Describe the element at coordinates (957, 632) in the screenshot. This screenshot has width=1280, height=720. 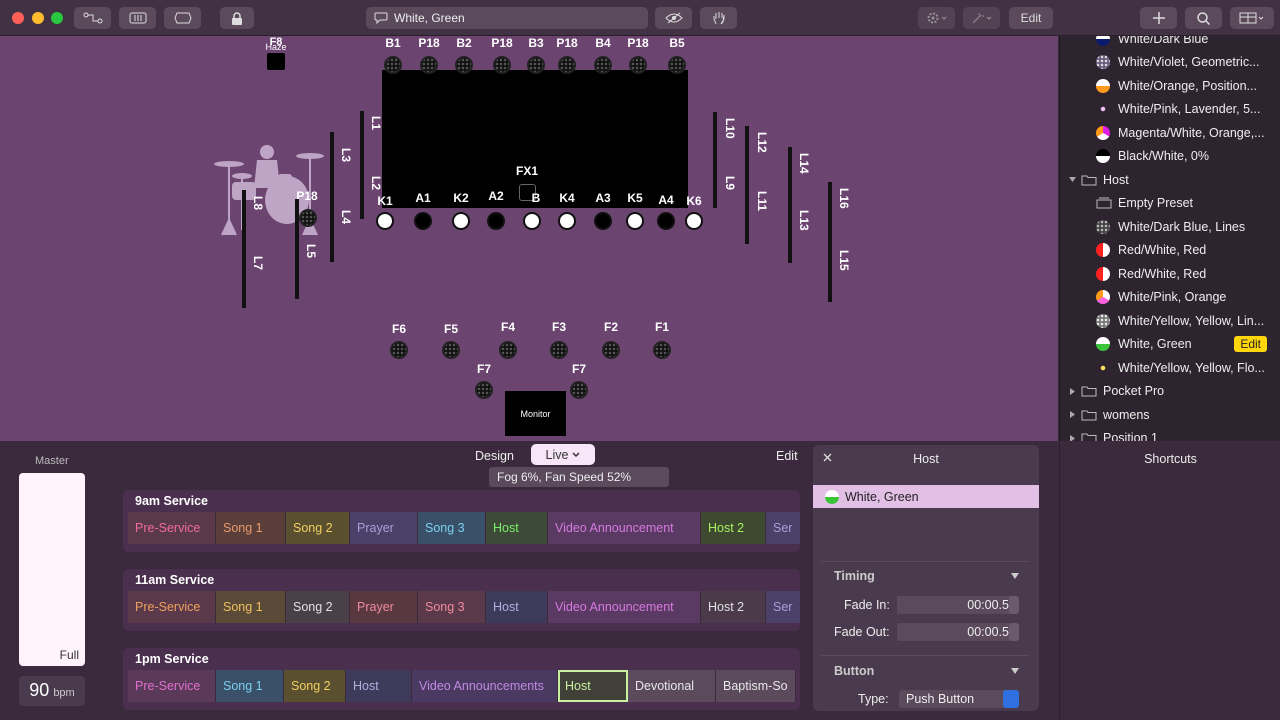
I see `fade-out-field: 00:00.5` at that location.